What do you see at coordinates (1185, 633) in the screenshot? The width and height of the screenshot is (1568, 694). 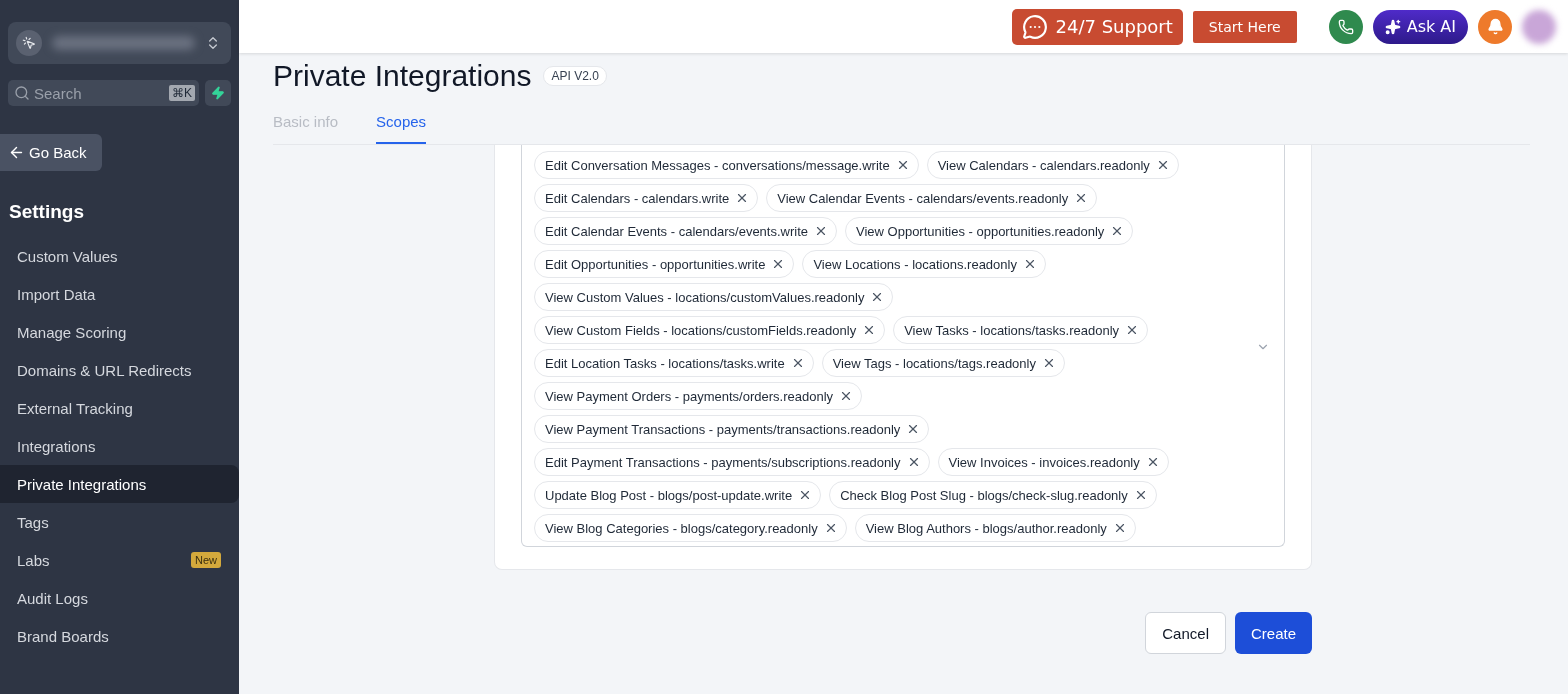 I see `cancel-button: Cancel` at bounding box center [1185, 633].